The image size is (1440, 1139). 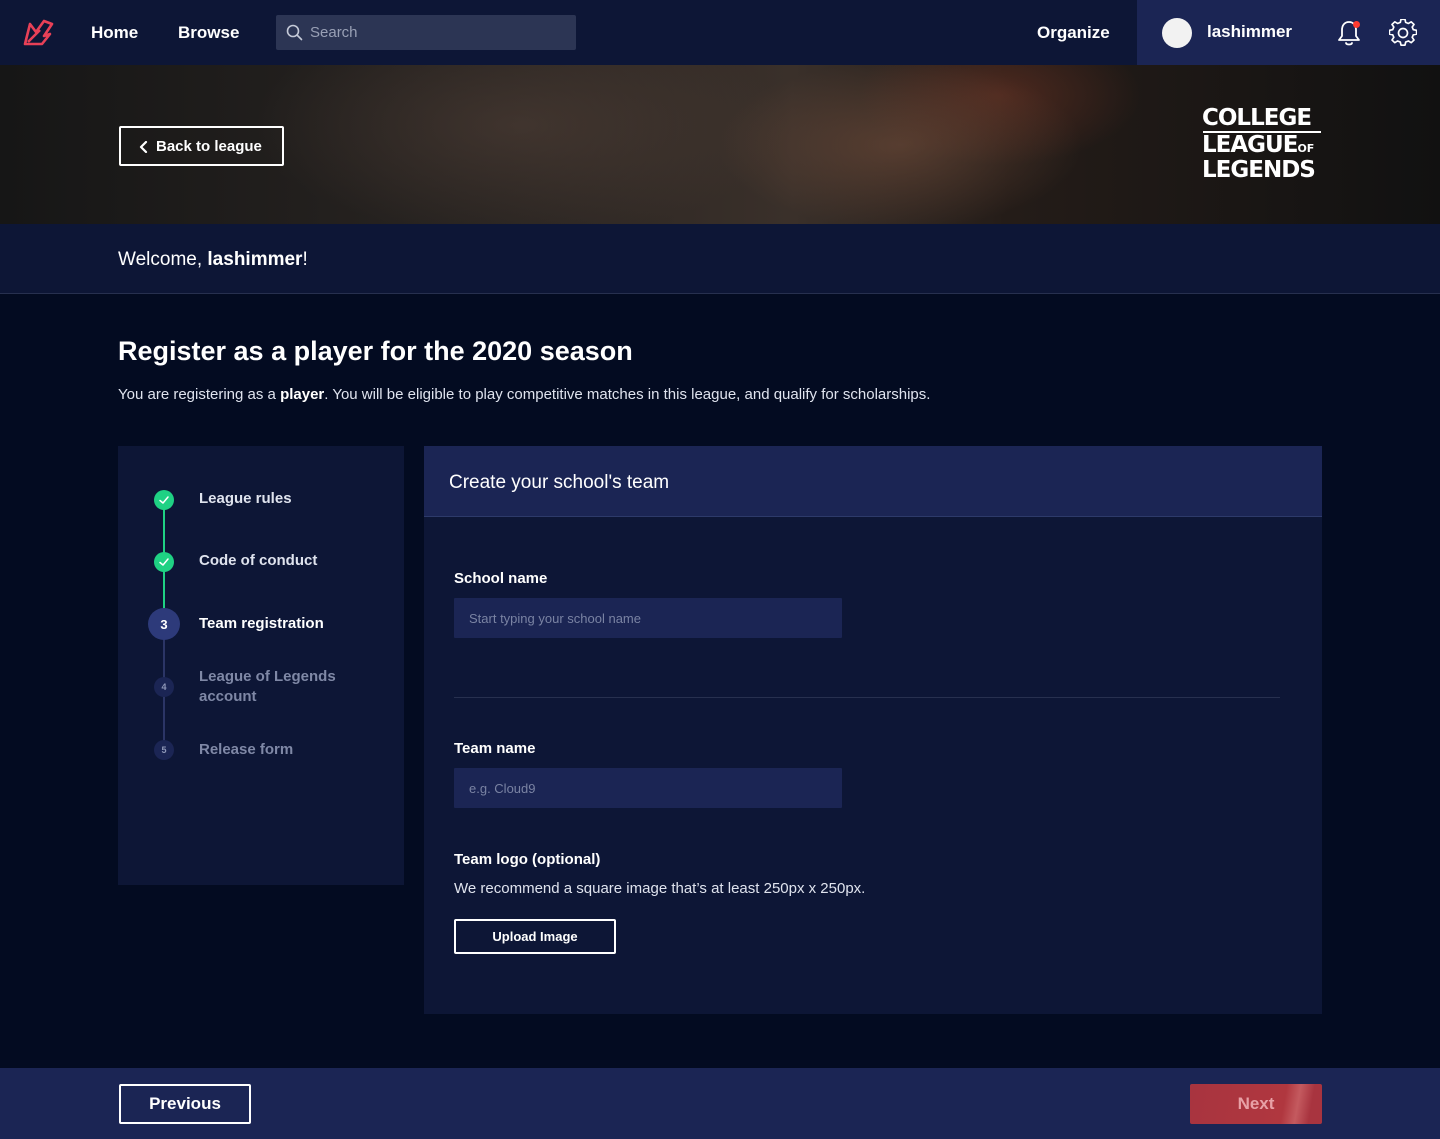 What do you see at coordinates (1258, 145) in the screenshot?
I see `logo-line-league: LEAGUEOF` at bounding box center [1258, 145].